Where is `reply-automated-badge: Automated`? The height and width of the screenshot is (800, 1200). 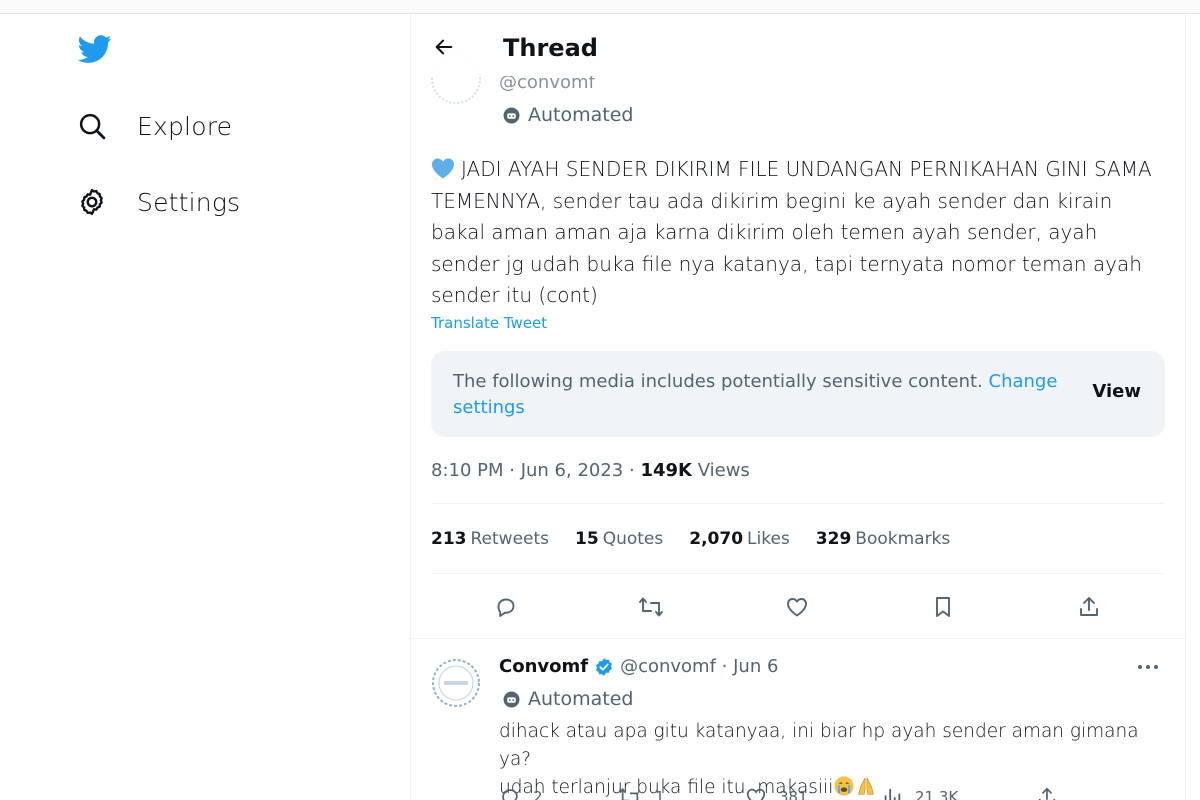 reply-automated-badge: Automated is located at coordinates (568, 699).